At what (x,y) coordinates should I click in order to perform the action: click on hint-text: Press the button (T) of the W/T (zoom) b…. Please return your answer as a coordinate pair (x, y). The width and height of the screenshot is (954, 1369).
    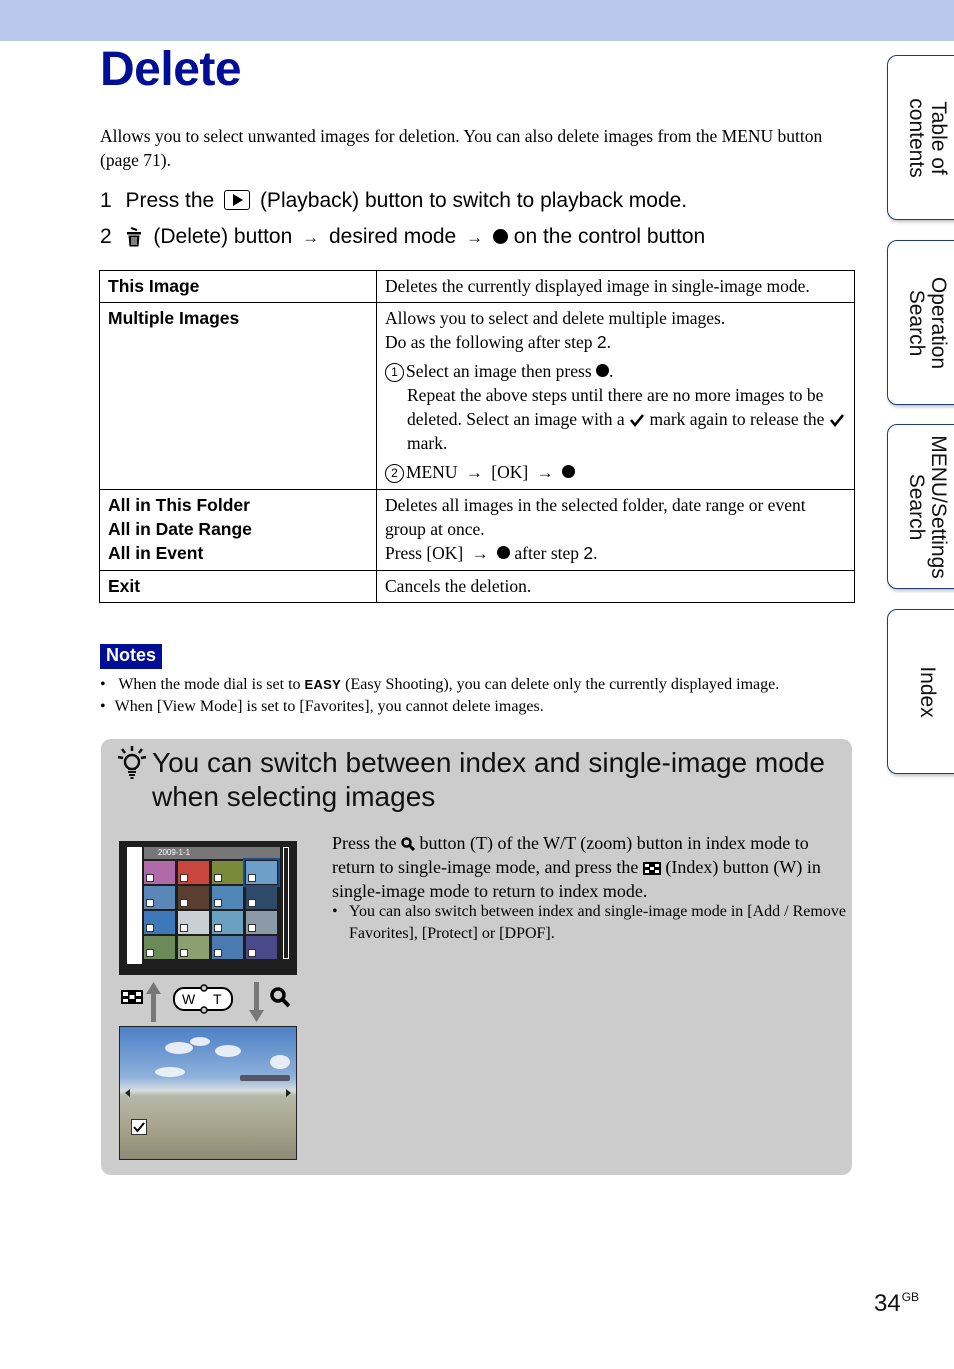
    Looking at the image, I should click on (576, 867).